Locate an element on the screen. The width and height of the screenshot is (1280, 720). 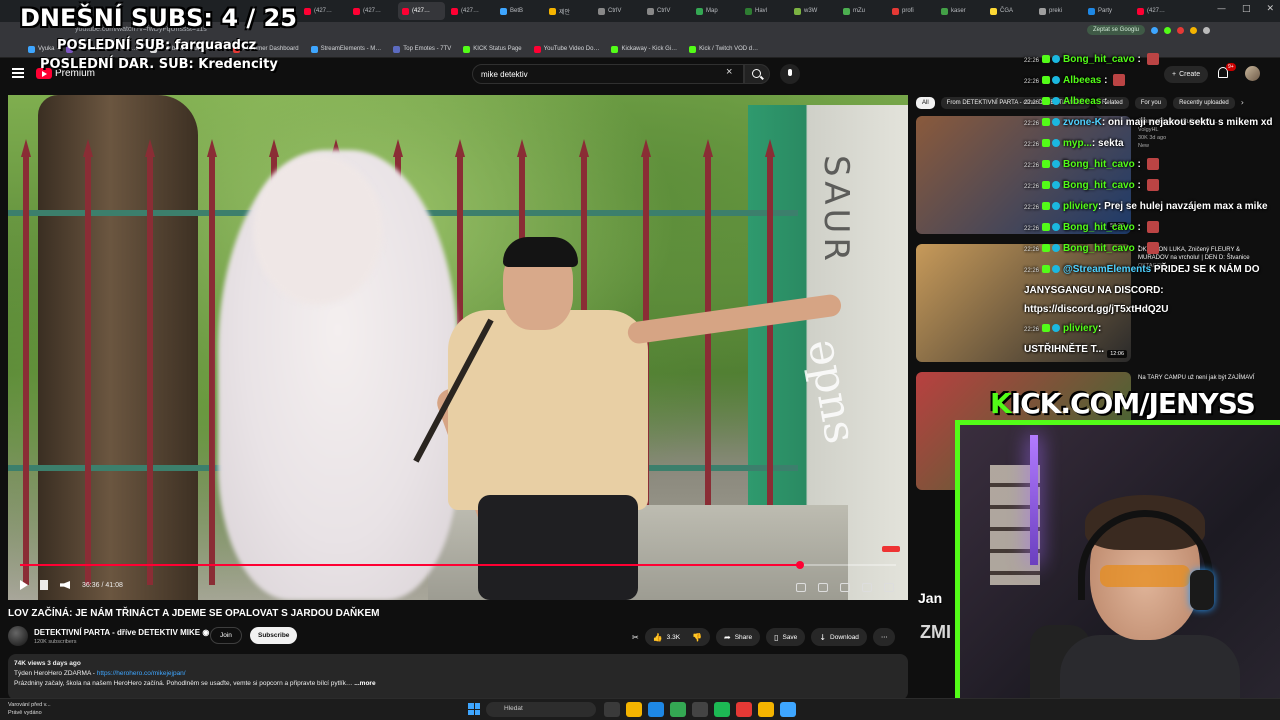
like-button: 👍 3.3K 👎 is located at coordinates (677, 637).